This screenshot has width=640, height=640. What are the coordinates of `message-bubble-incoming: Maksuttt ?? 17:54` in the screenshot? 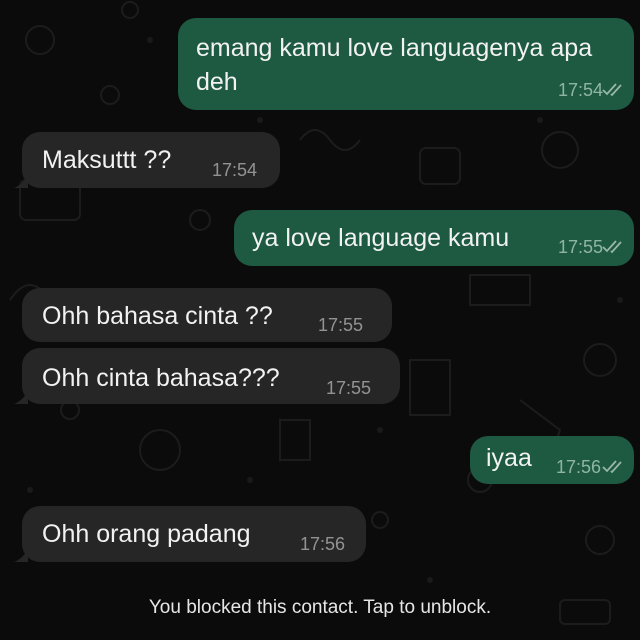 It's located at (151, 160).